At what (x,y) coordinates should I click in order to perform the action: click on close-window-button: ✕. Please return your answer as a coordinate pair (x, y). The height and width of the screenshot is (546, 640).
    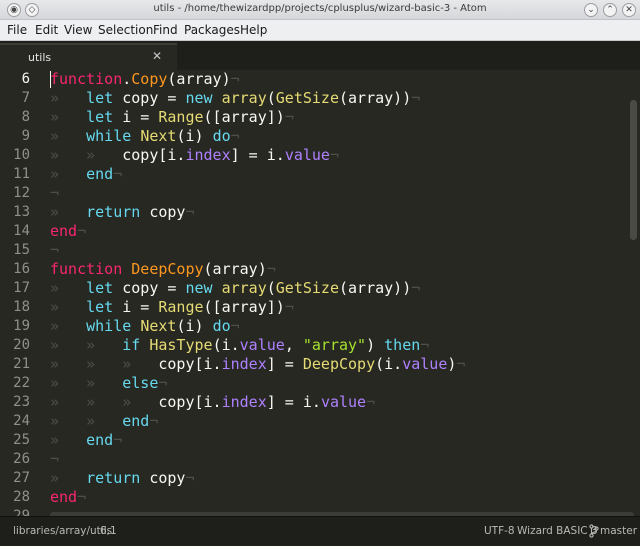
    Looking at the image, I should click on (629, 10).